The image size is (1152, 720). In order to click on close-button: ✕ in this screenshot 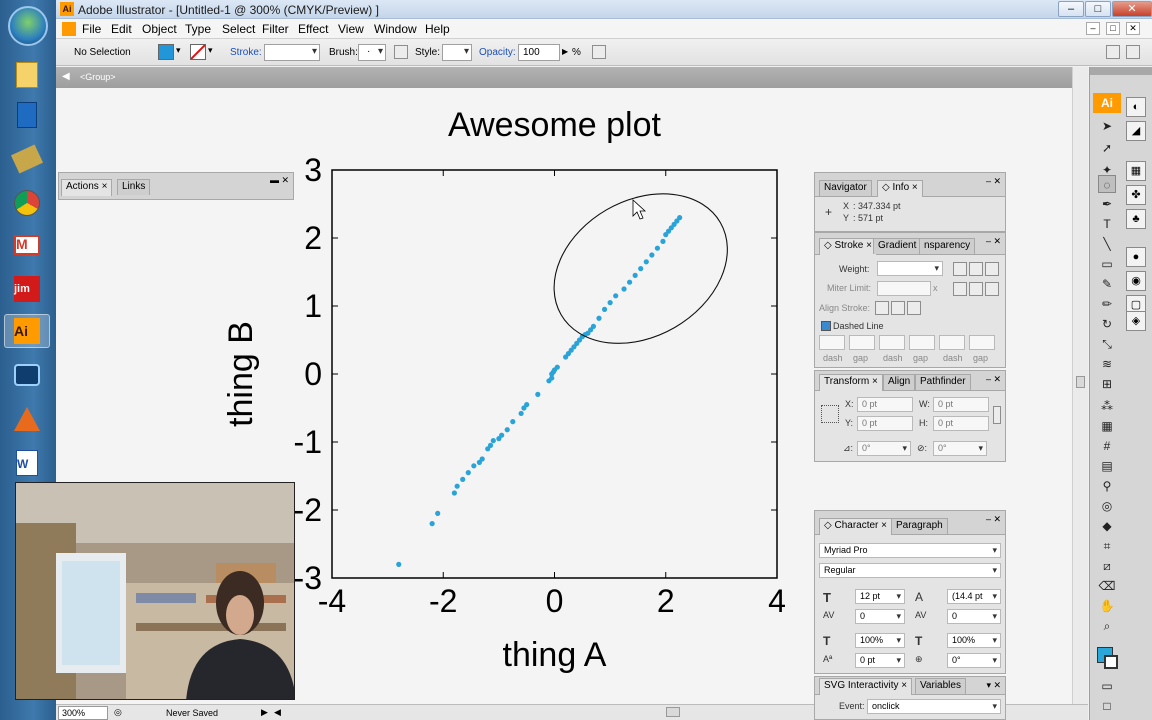, I will do `click(1132, 9)`.